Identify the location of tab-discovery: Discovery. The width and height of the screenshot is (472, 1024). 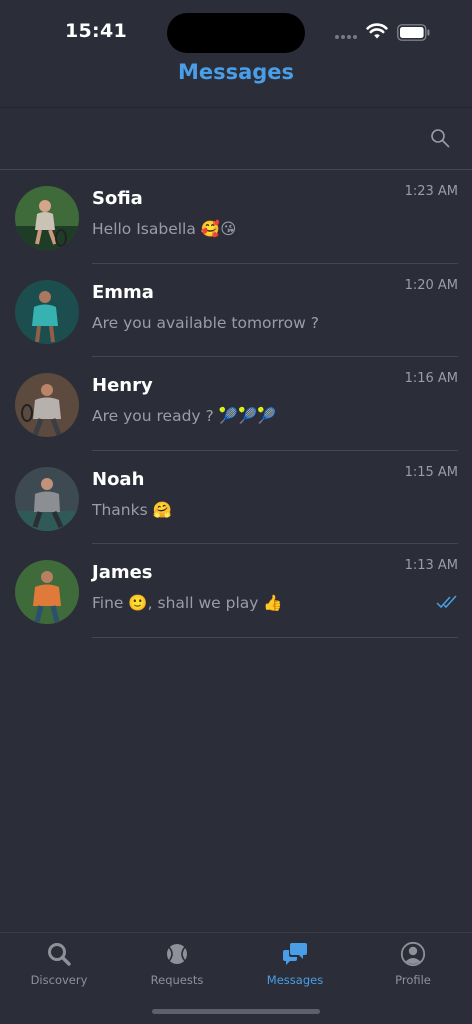
(59, 964).